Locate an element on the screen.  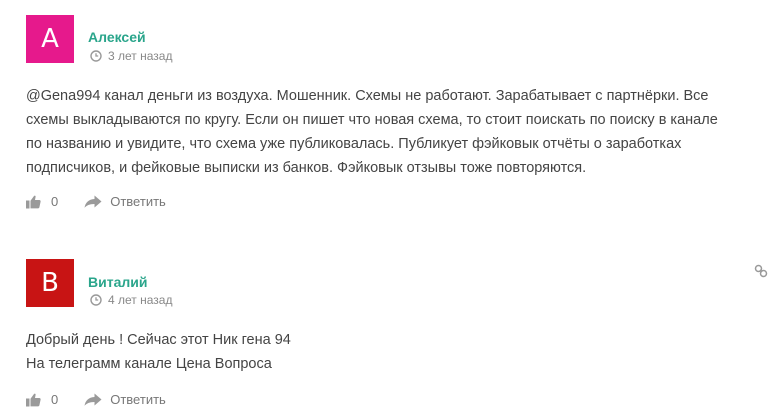
comment-time: 3 лет назад is located at coordinates (140, 56).